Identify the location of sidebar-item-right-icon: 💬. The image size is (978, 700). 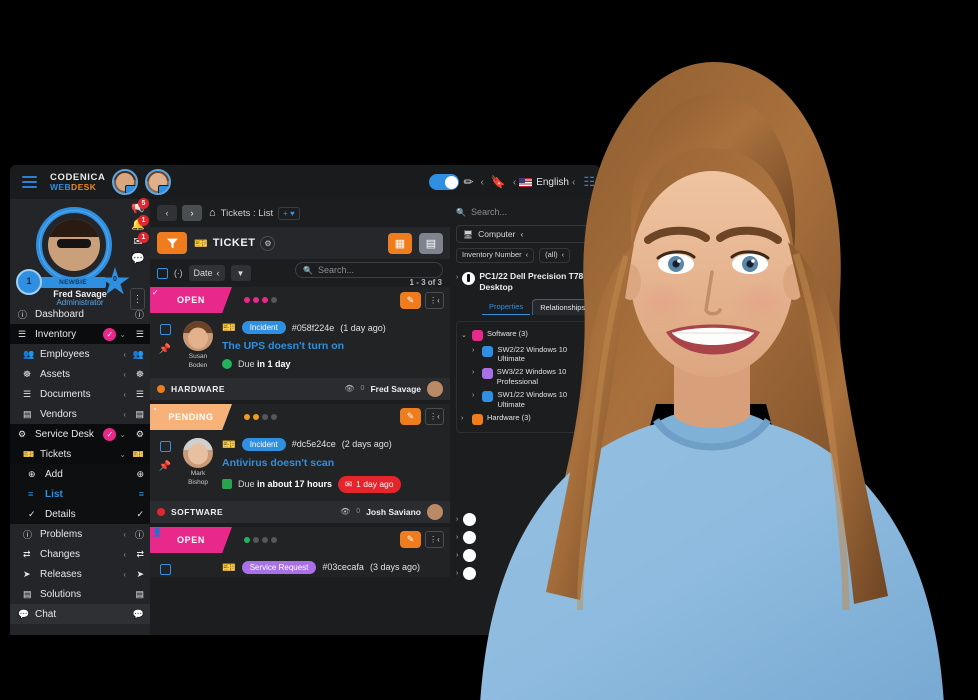
(138, 613).